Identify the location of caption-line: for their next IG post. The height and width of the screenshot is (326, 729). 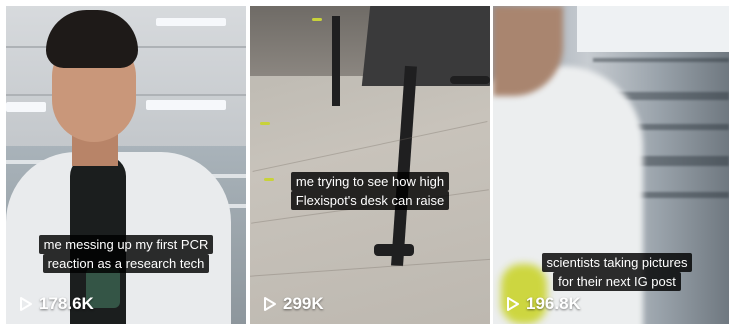
(617, 281).